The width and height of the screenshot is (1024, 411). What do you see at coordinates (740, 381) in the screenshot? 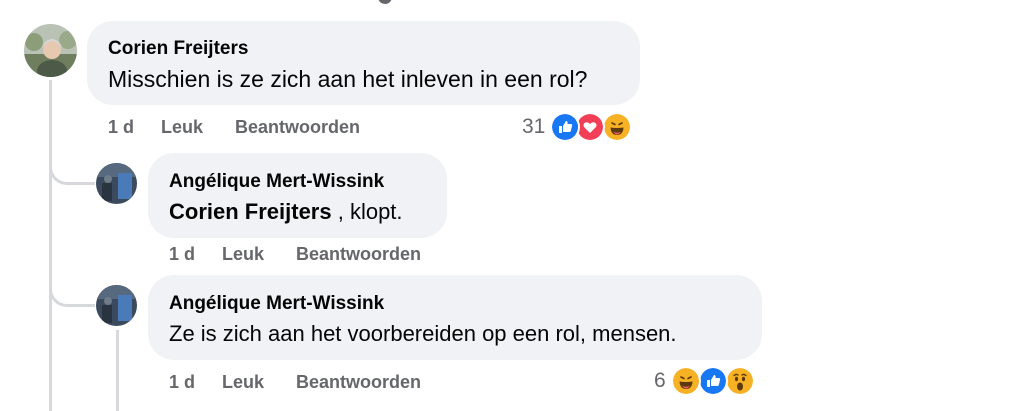
I see `wow-icon` at bounding box center [740, 381].